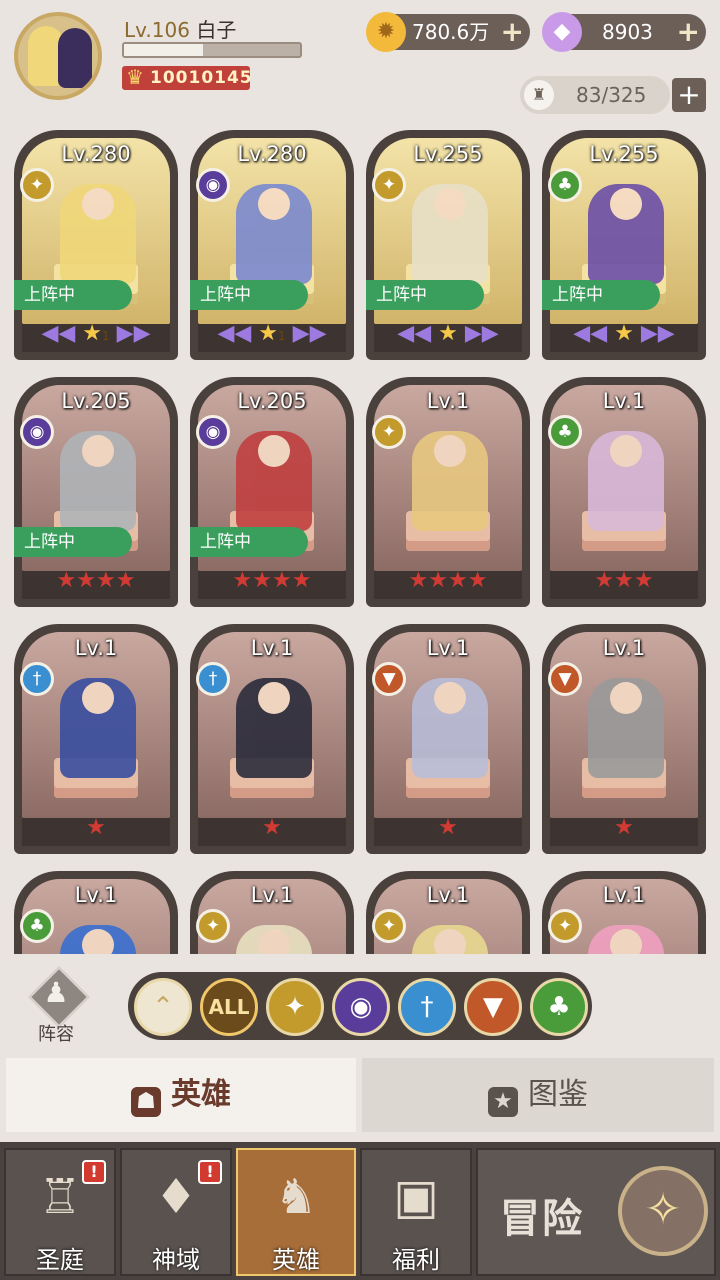  I want to click on hero-card: Lv.280 ✦ 上阵中 ◀◀ ★1 ▶▶, so click(96, 245).